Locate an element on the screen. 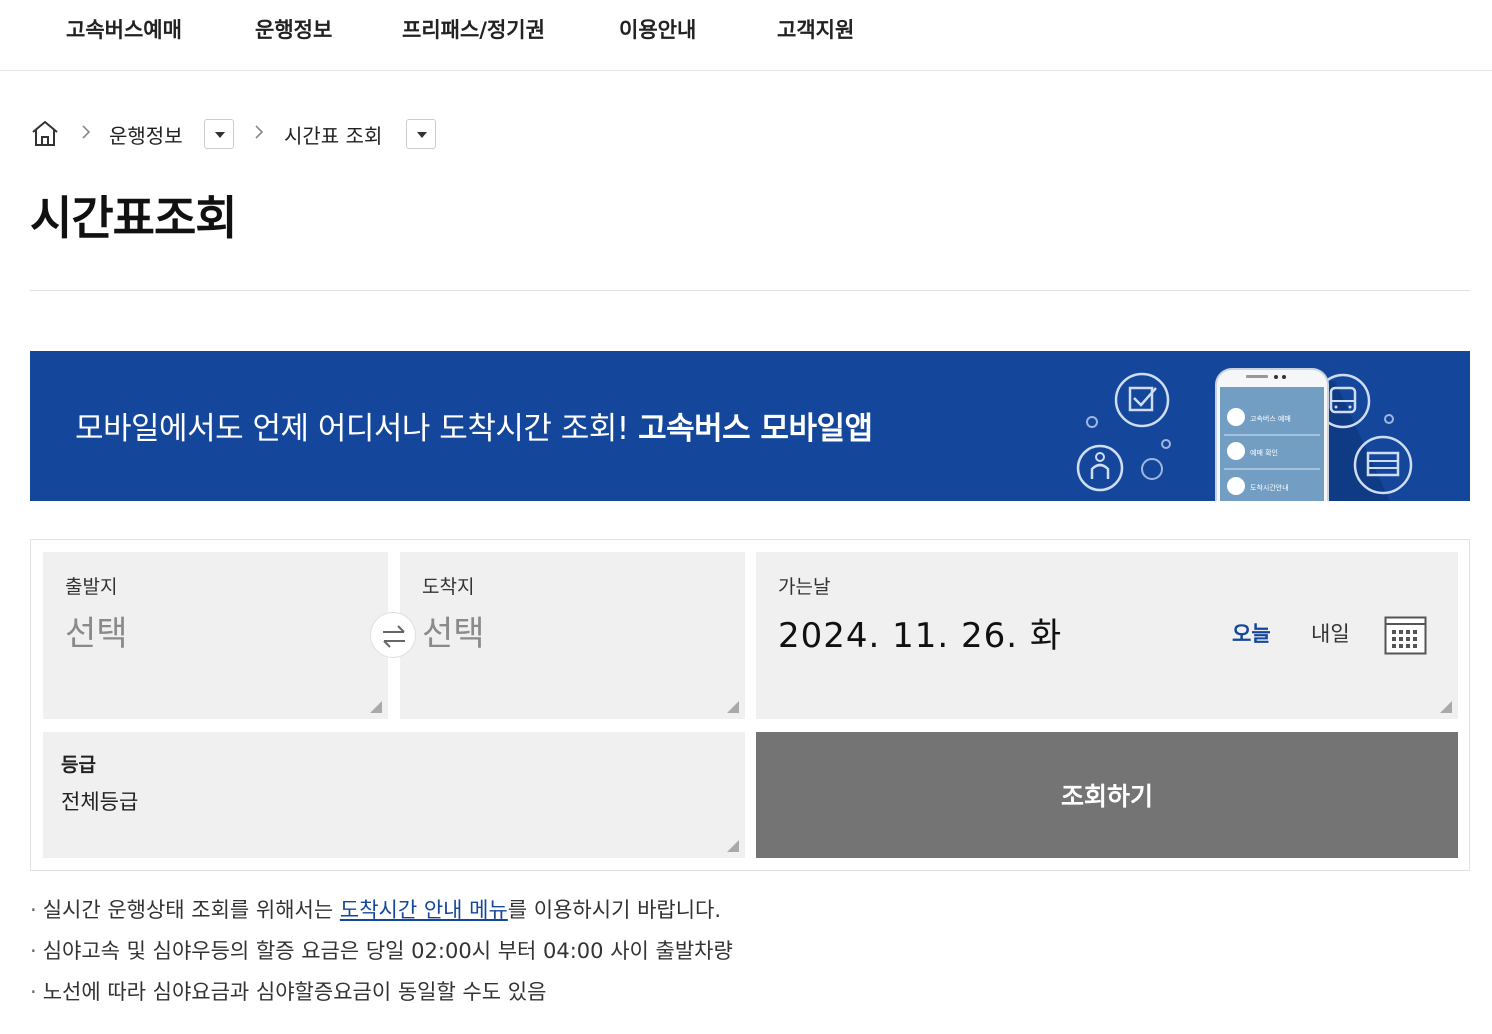 This screenshot has width=1492, height=1034. swap-button is located at coordinates (393, 635).